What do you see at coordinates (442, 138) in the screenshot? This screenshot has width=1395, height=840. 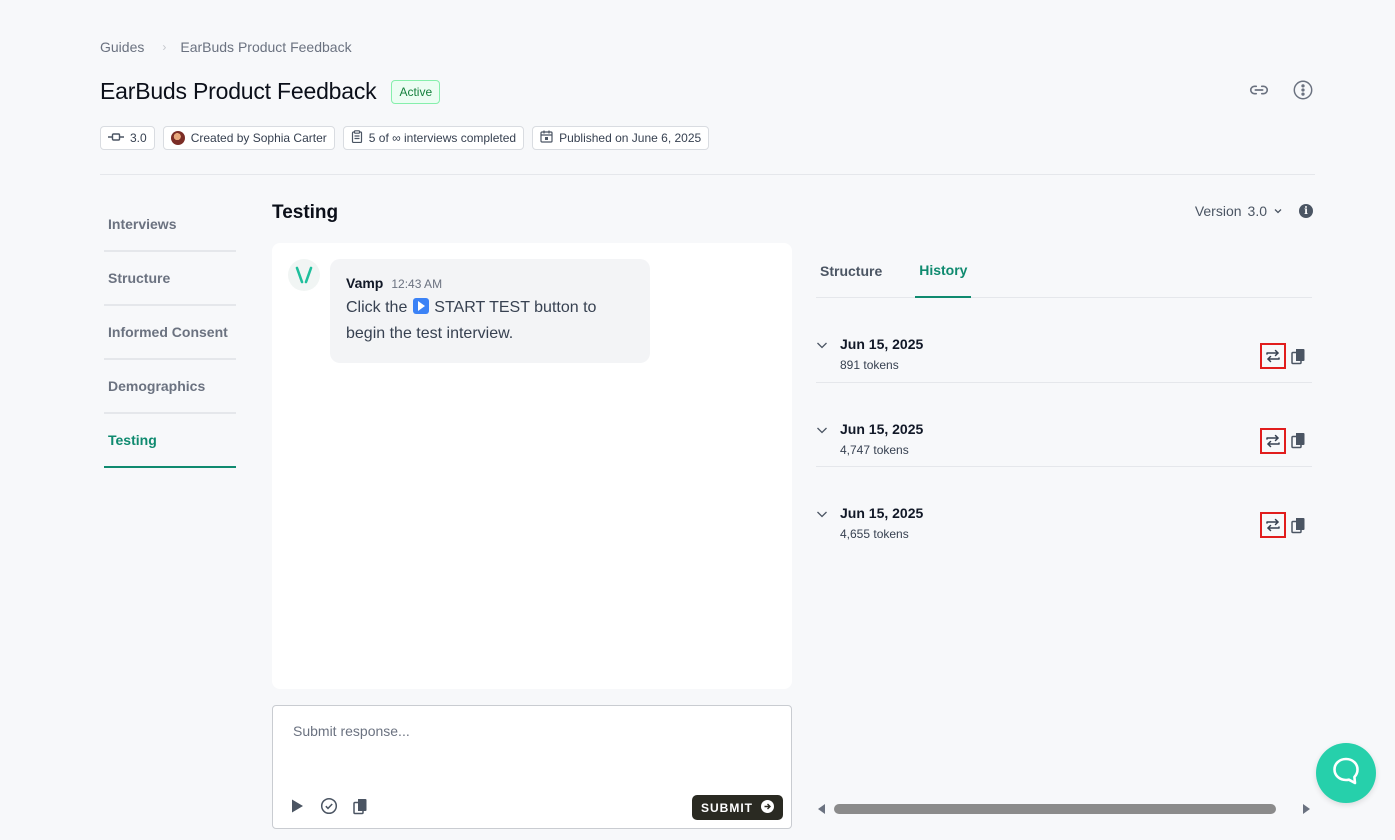 I see `interviews-label: 5 of ∞ interviews completed` at bounding box center [442, 138].